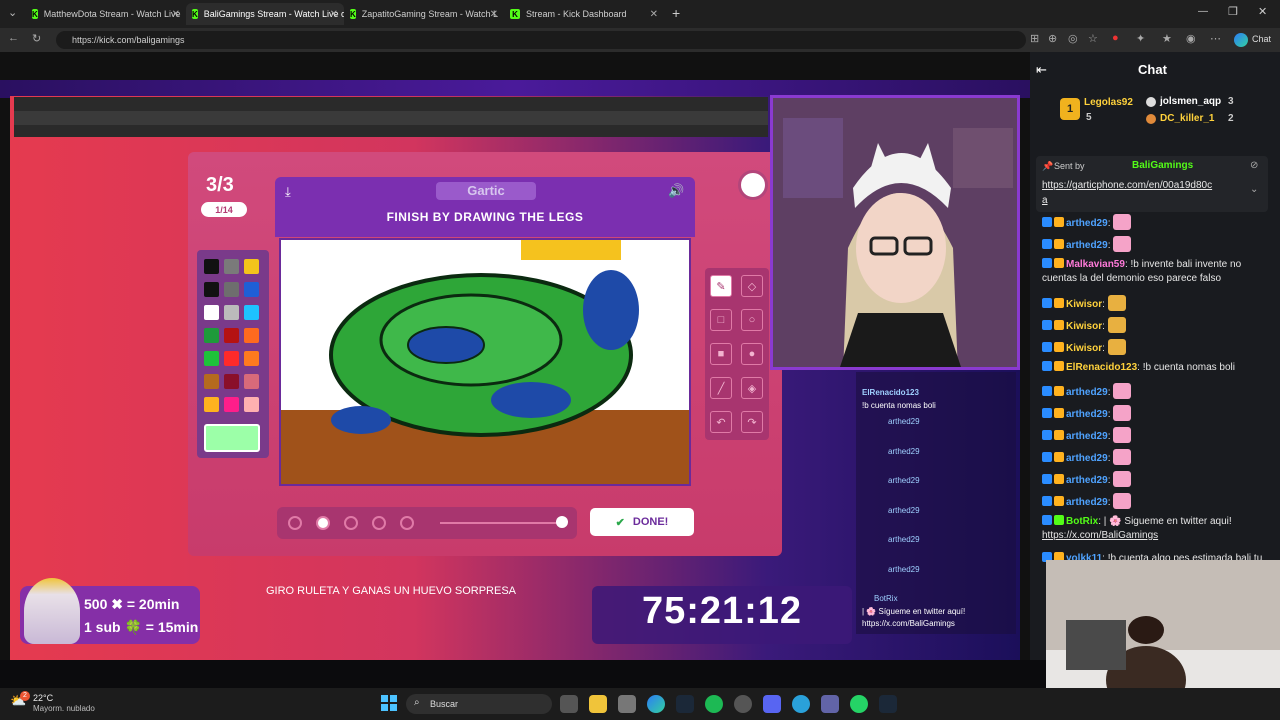 This screenshot has width=1280, height=720. I want to click on adblock-icon: ●, so click(1115, 38).